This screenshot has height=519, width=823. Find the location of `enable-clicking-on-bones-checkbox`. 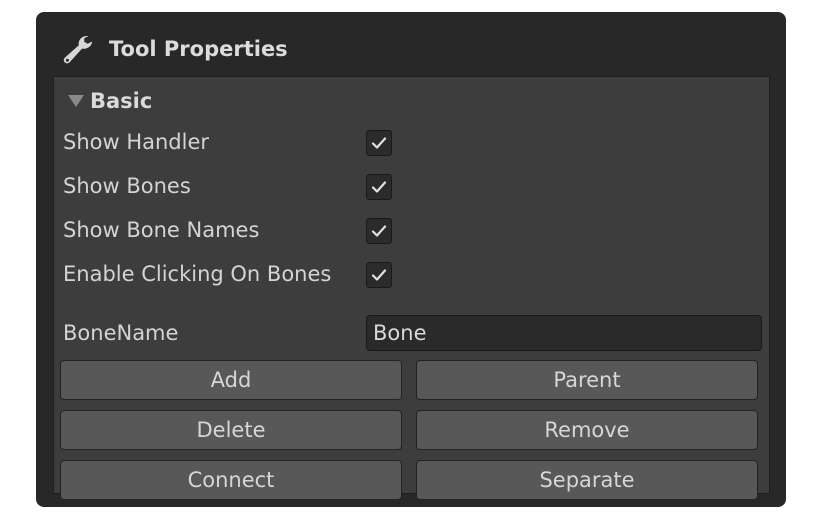

enable-clicking-on-bones-checkbox is located at coordinates (379, 275).